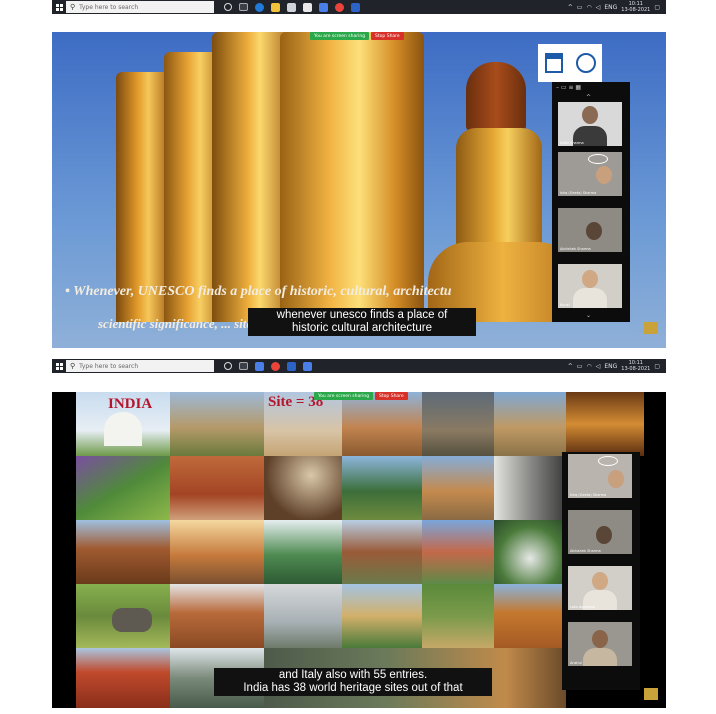 The width and height of the screenshot is (716, 714). What do you see at coordinates (572, 143) in the screenshot?
I see `participant-name: Nidhi Sharma` at bounding box center [572, 143].